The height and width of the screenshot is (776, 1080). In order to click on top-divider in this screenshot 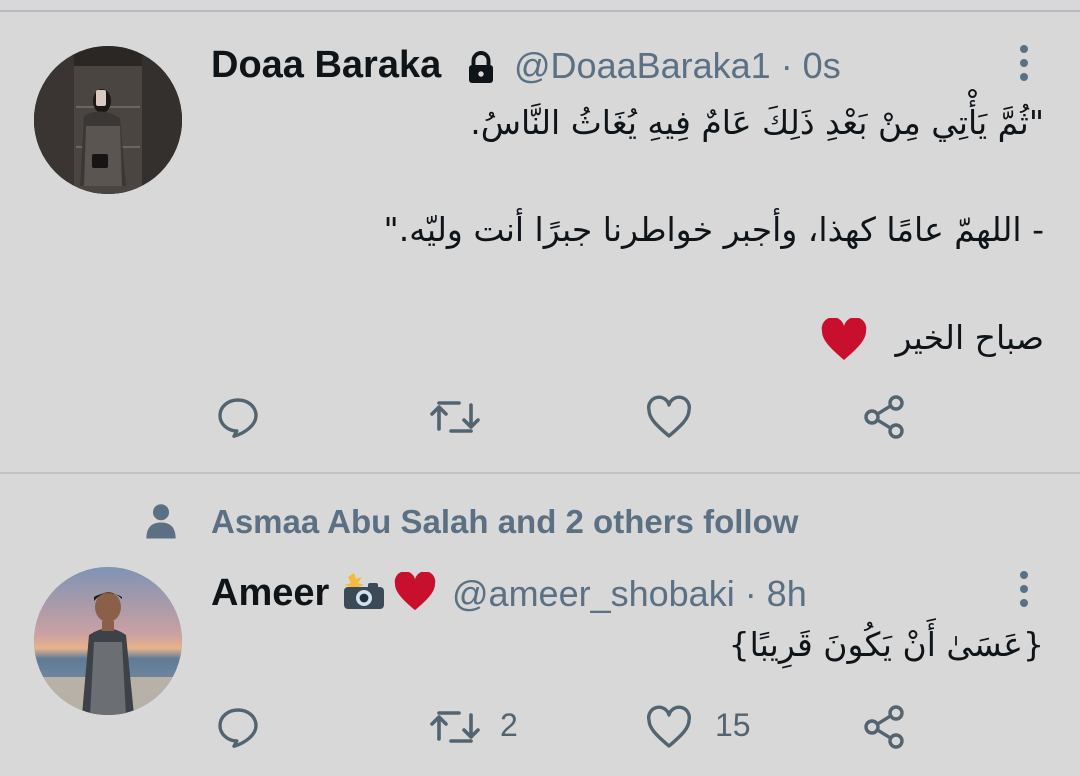, I will do `click(540, 11)`.